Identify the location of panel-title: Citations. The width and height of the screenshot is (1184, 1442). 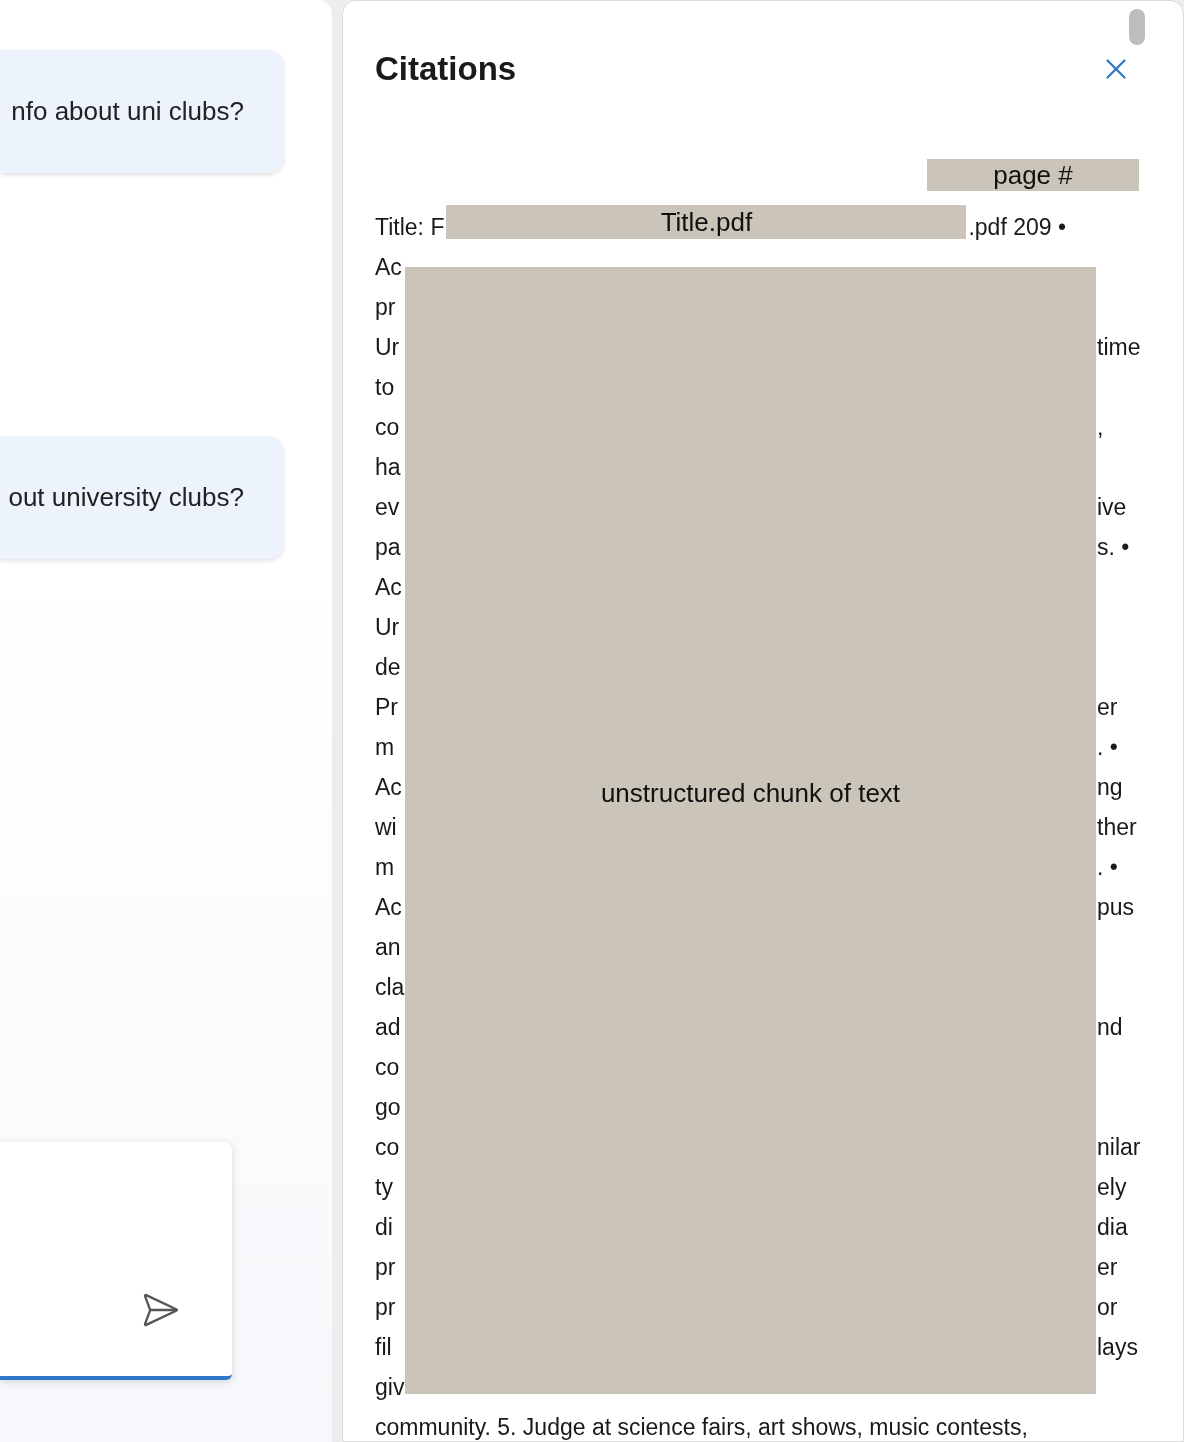
(446, 69).